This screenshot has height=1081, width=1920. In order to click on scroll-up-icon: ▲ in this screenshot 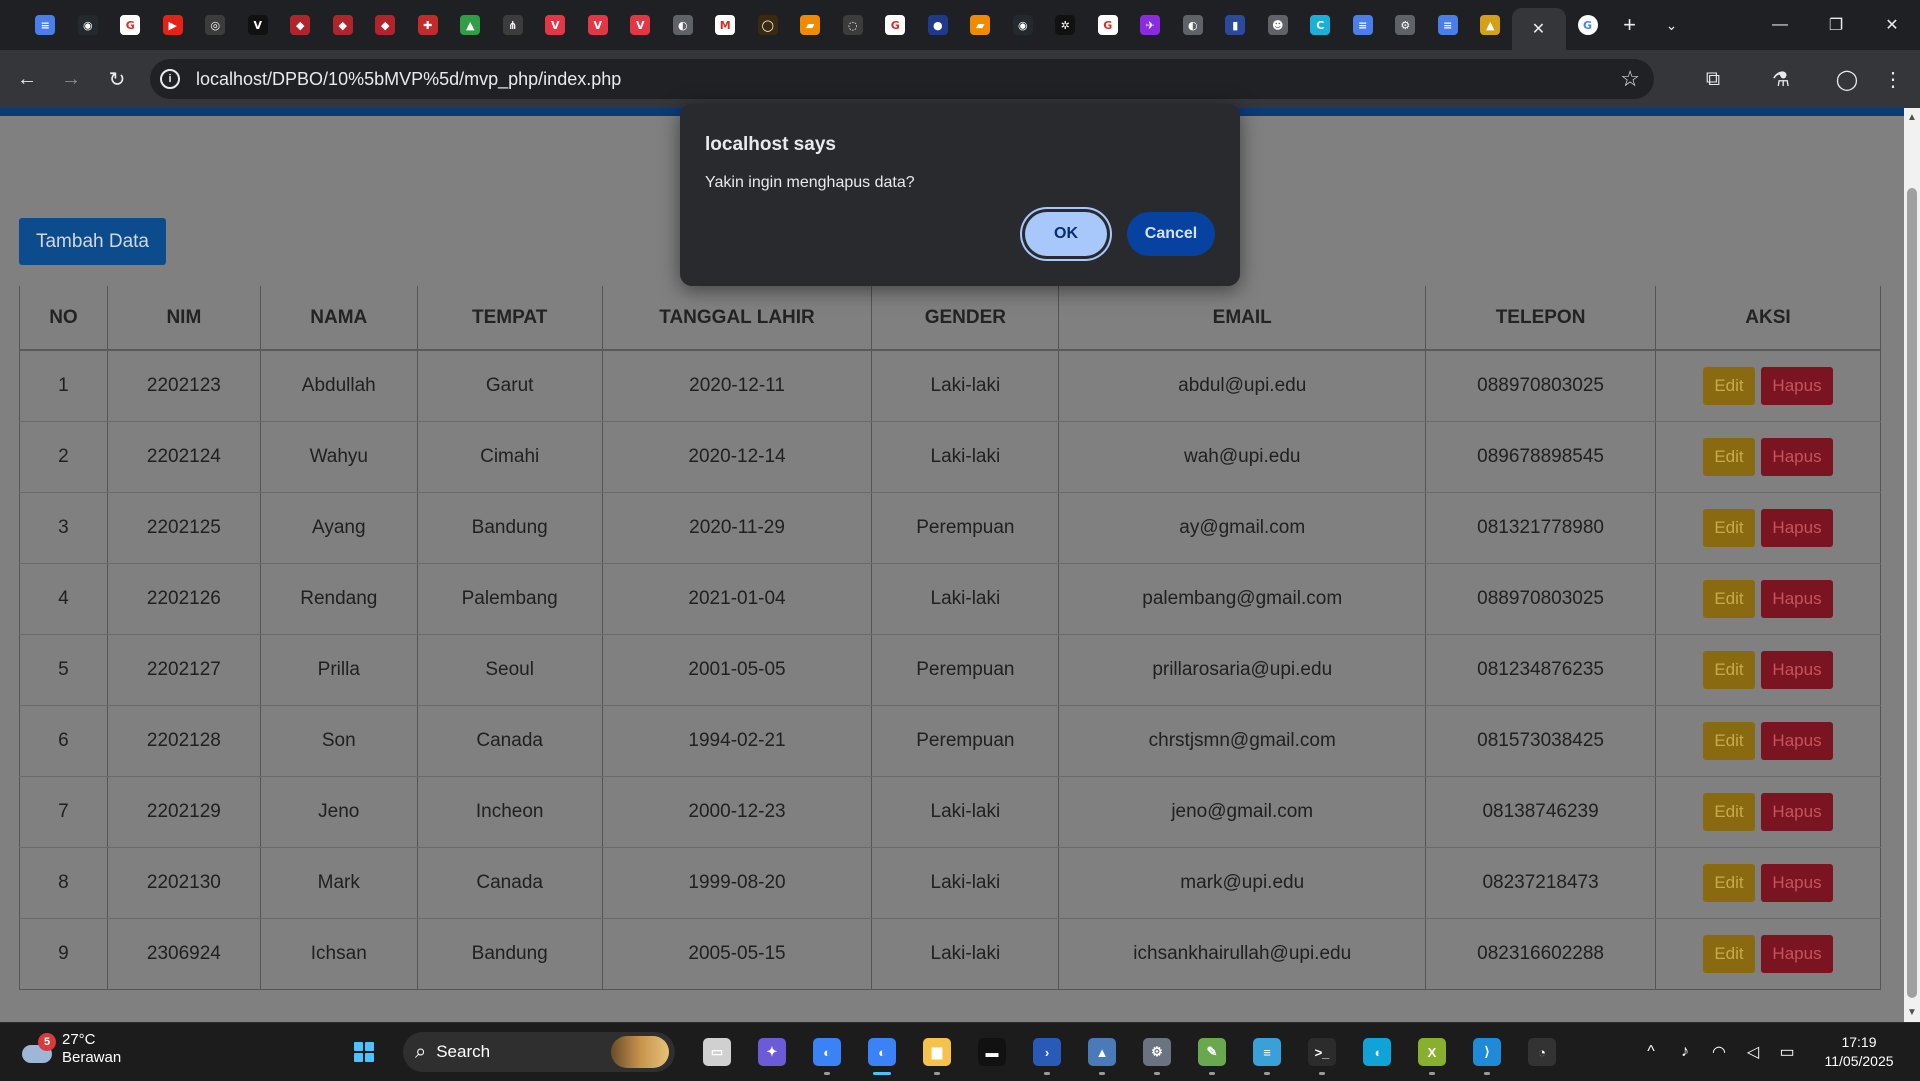, I will do `click(1912, 117)`.